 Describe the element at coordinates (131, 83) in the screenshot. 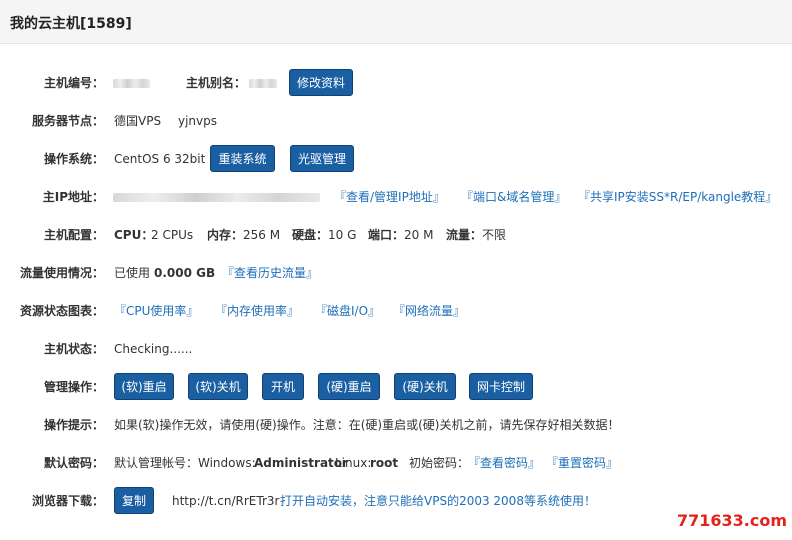

I see `host-id-value-redacted` at that location.